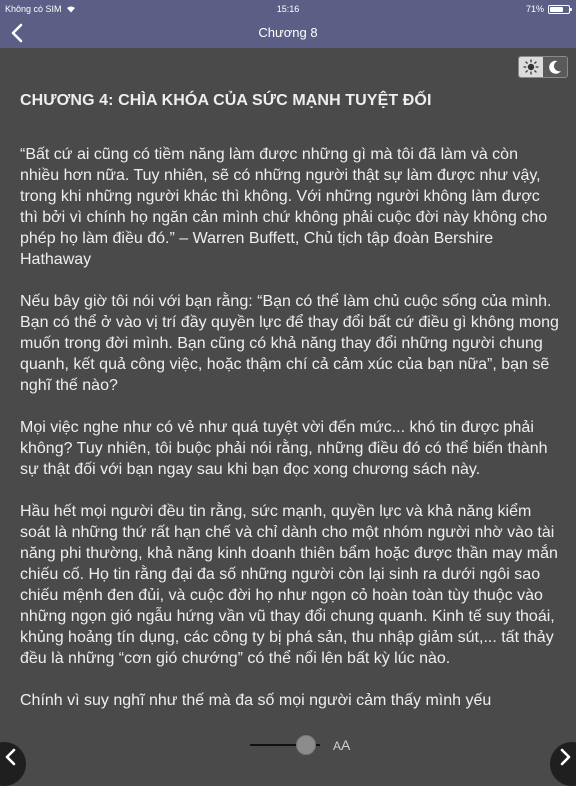 This screenshot has width=576, height=786. I want to click on clock: 15:16, so click(288, 9).